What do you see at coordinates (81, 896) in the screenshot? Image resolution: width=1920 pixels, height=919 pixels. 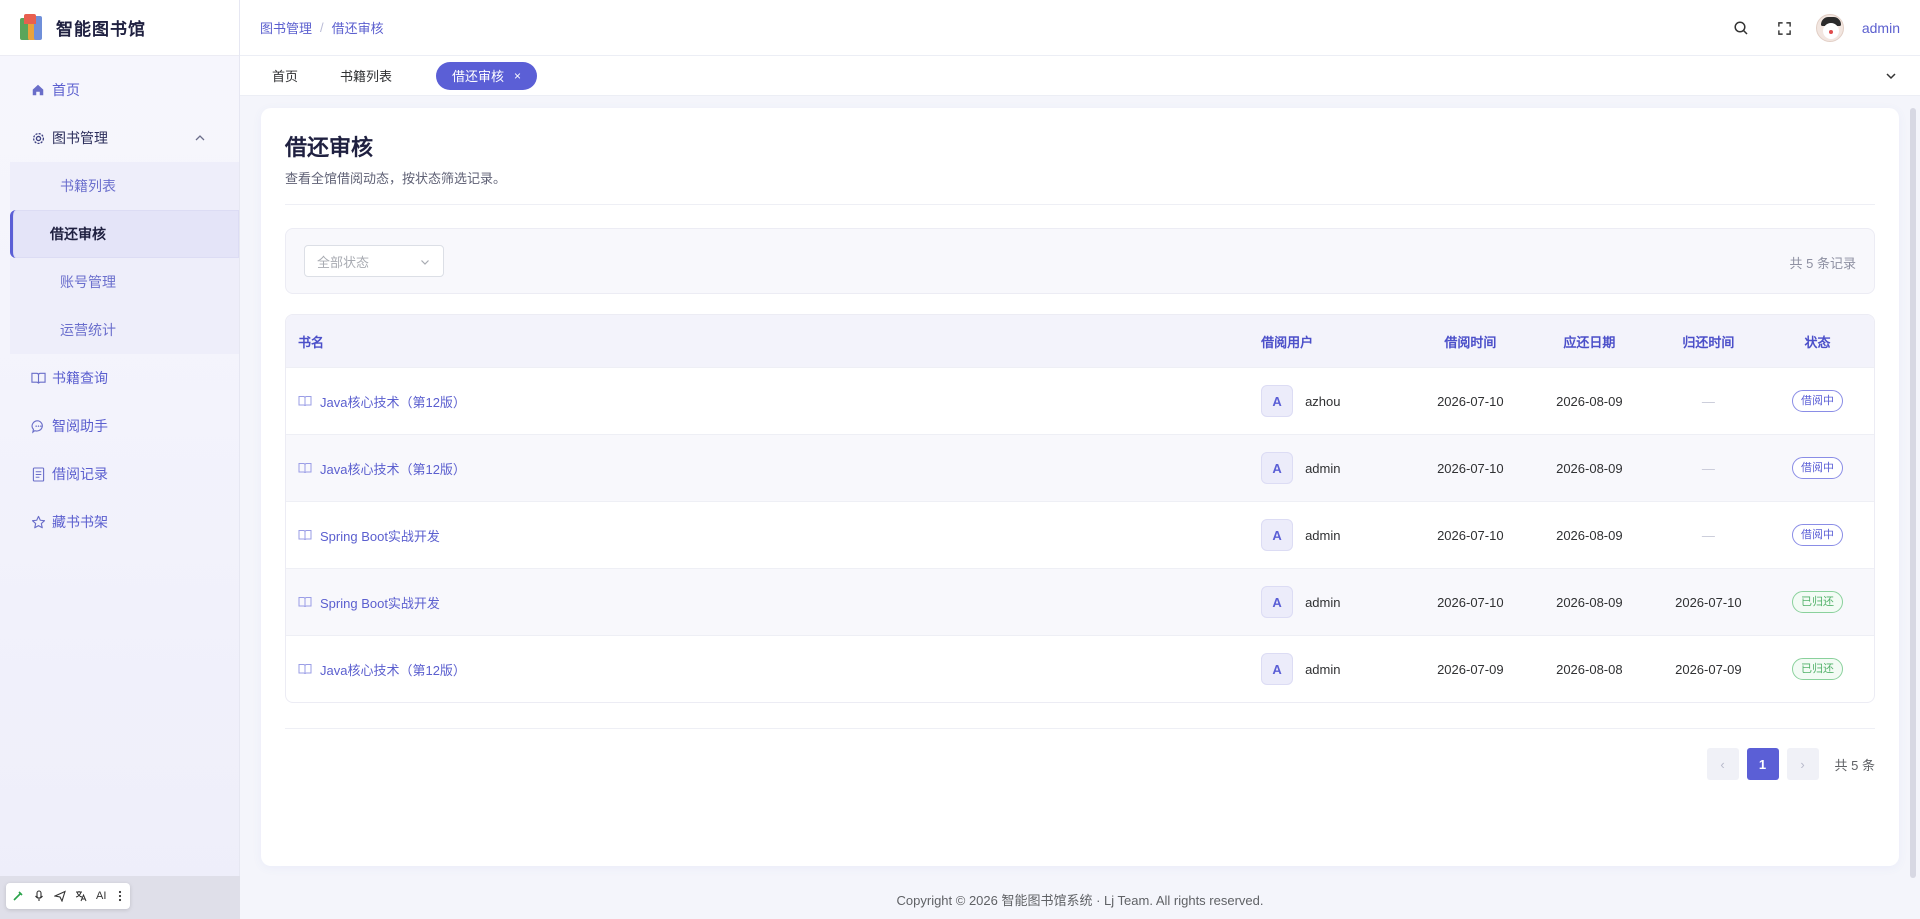 I see `translate-icon` at bounding box center [81, 896].